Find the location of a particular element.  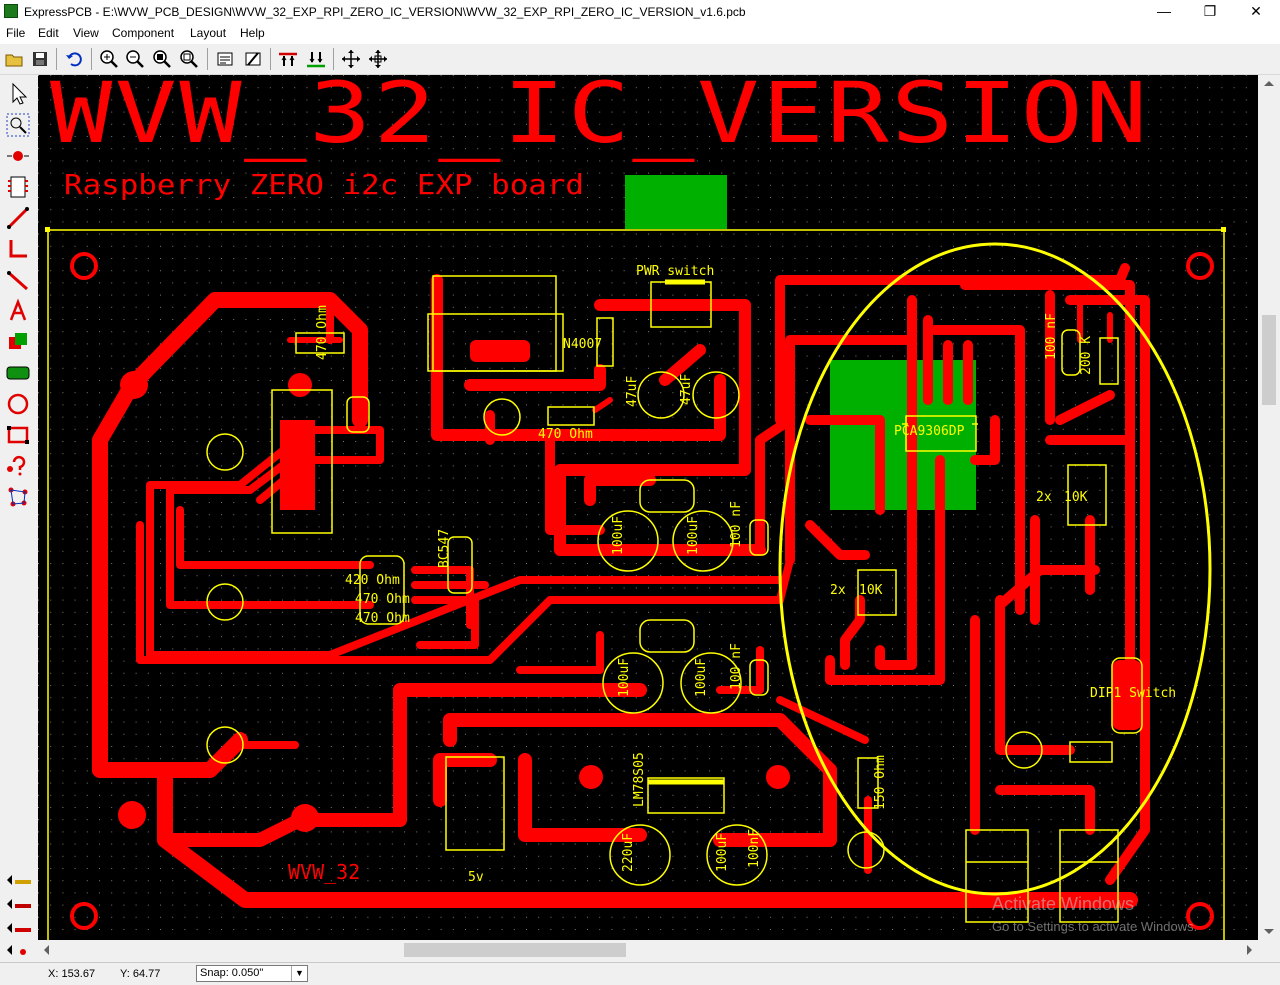

bottom-layer-icon is located at coordinates (316, 59).